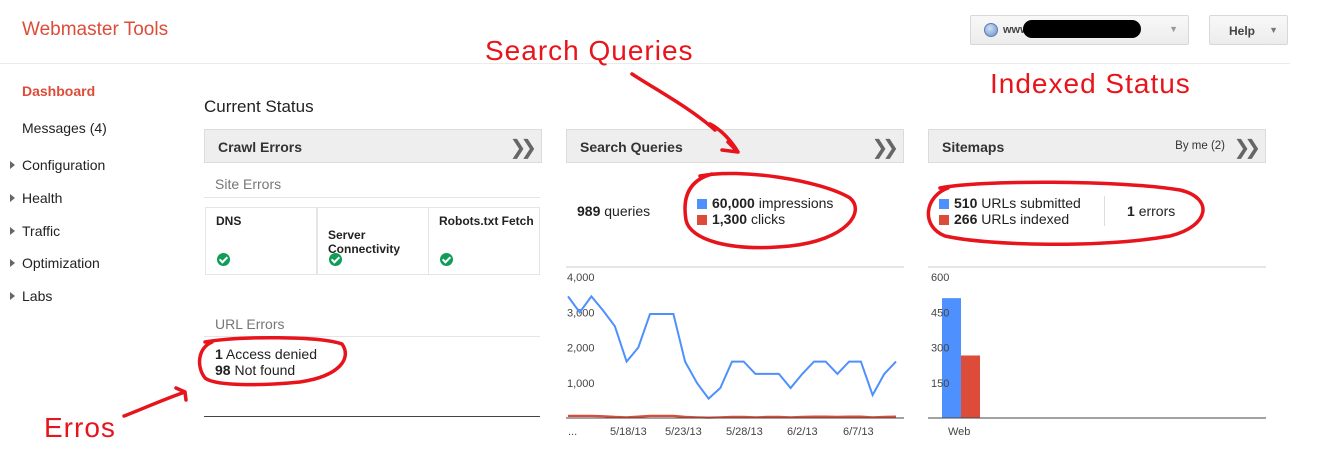  I want to click on annotation-circle-impressions, so click(770, 210).